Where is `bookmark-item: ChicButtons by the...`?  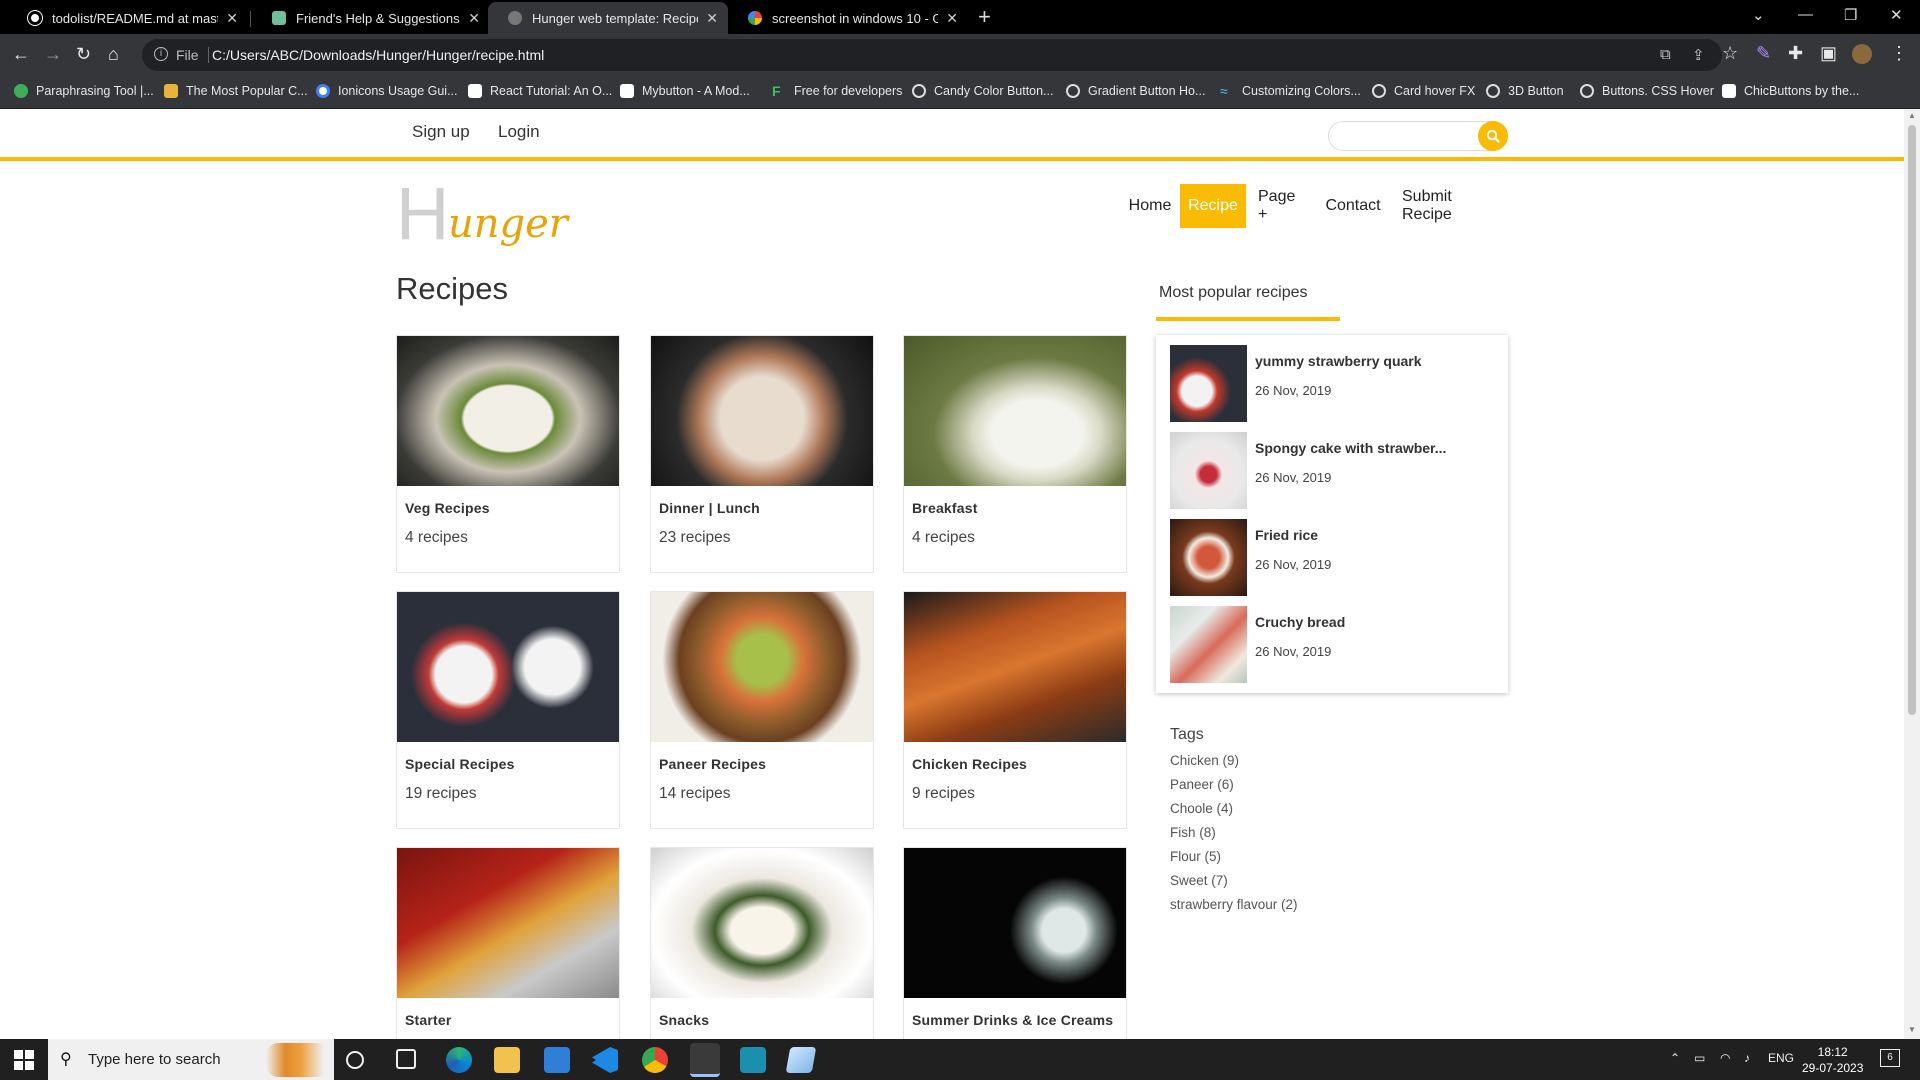
bookmark-item: ChicButtons by the... is located at coordinates (1790, 91).